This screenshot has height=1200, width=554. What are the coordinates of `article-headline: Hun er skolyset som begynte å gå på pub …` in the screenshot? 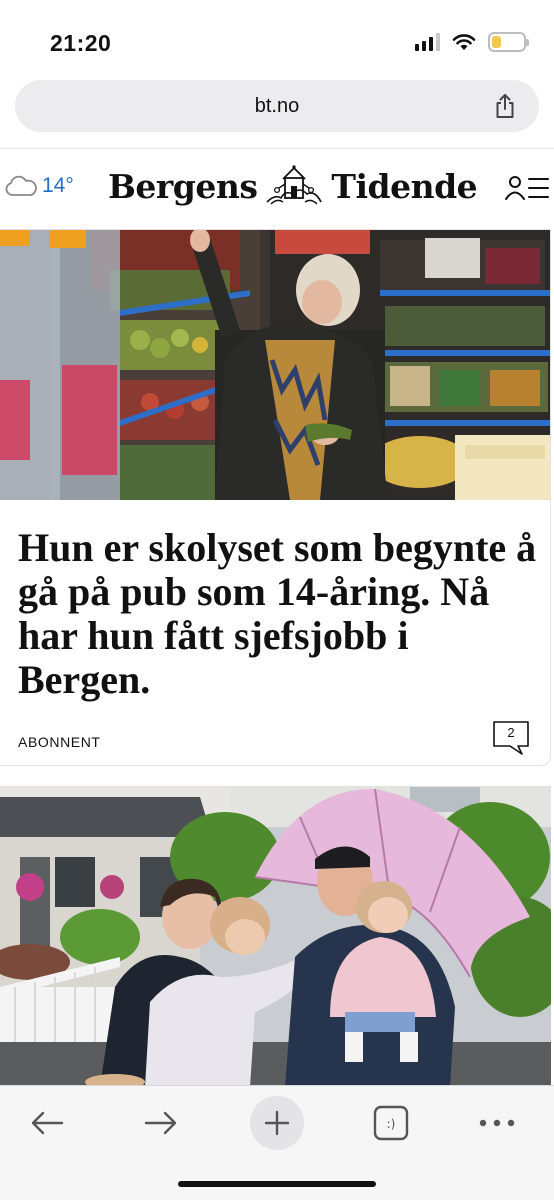 It's located at (278, 614).